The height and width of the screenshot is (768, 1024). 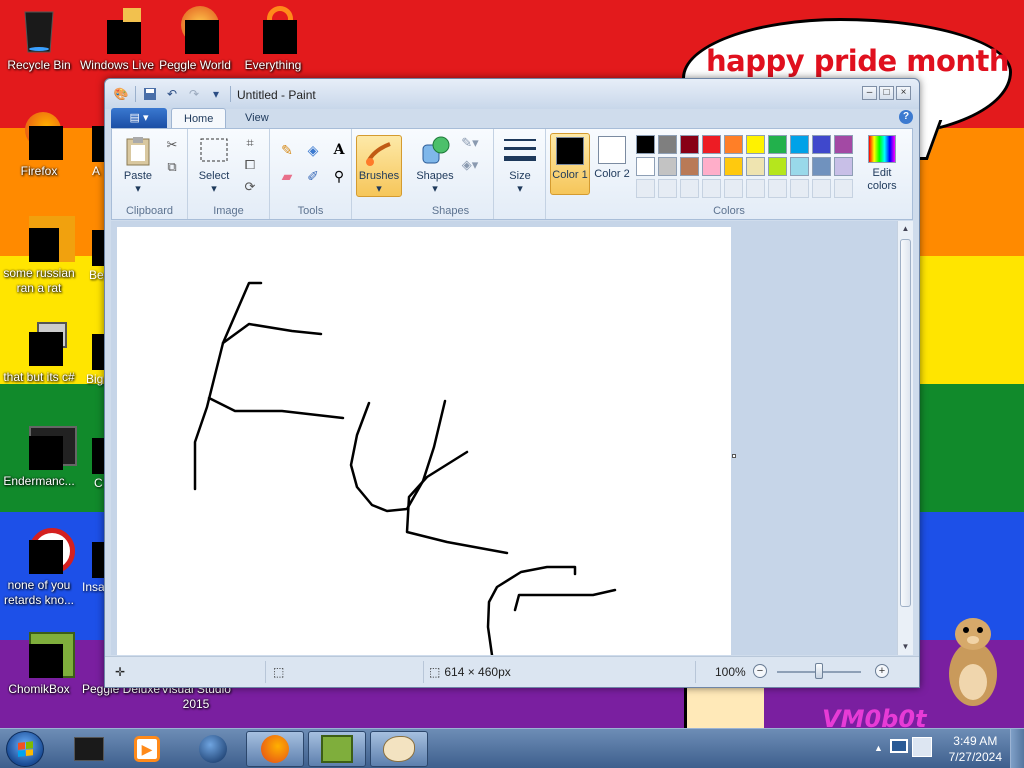 I want to click on action-center-icon, so click(x=922, y=747).